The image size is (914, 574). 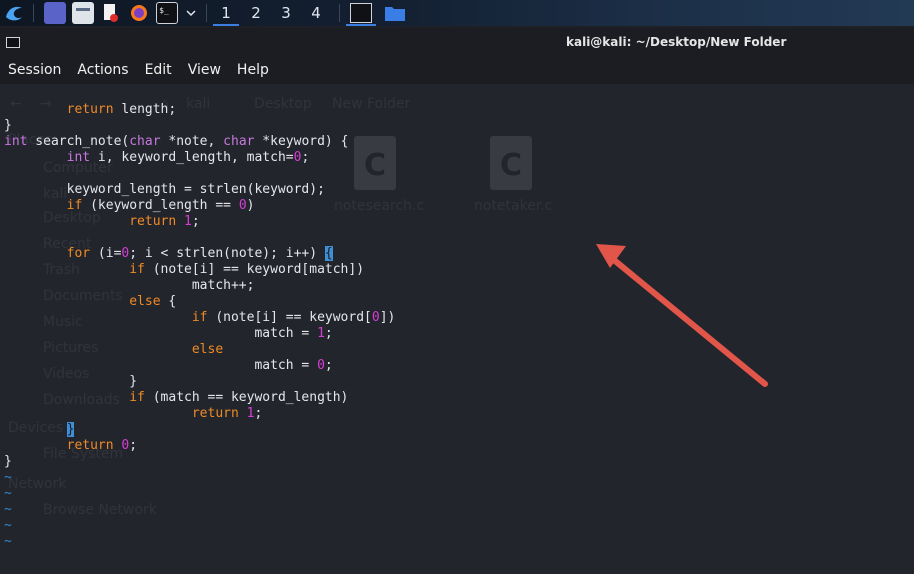 I want to click on code-line: if (keyword_length == 0), so click(x=160, y=205).